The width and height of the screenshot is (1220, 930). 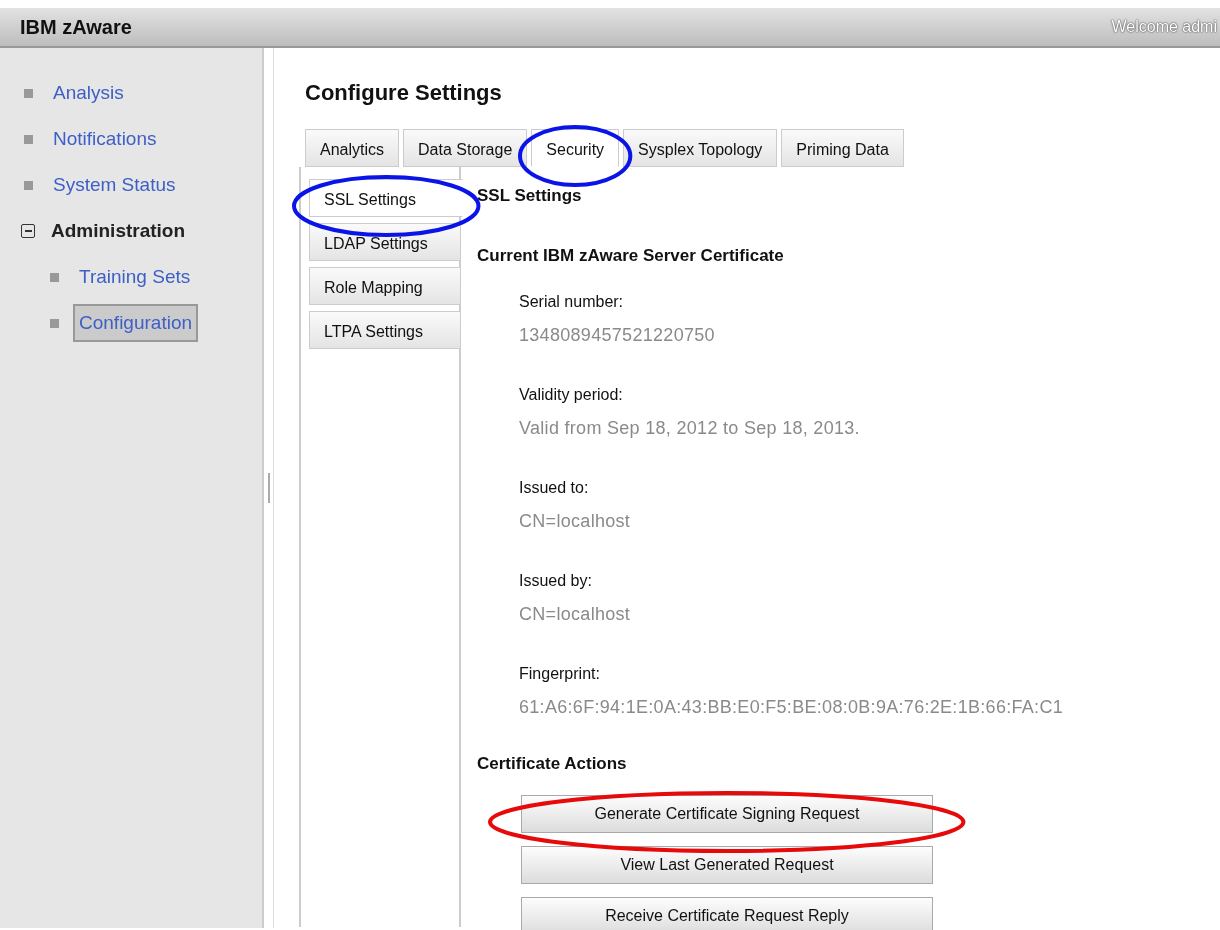 I want to click on sidebar-item: System Status, so click(x=114, y=185).